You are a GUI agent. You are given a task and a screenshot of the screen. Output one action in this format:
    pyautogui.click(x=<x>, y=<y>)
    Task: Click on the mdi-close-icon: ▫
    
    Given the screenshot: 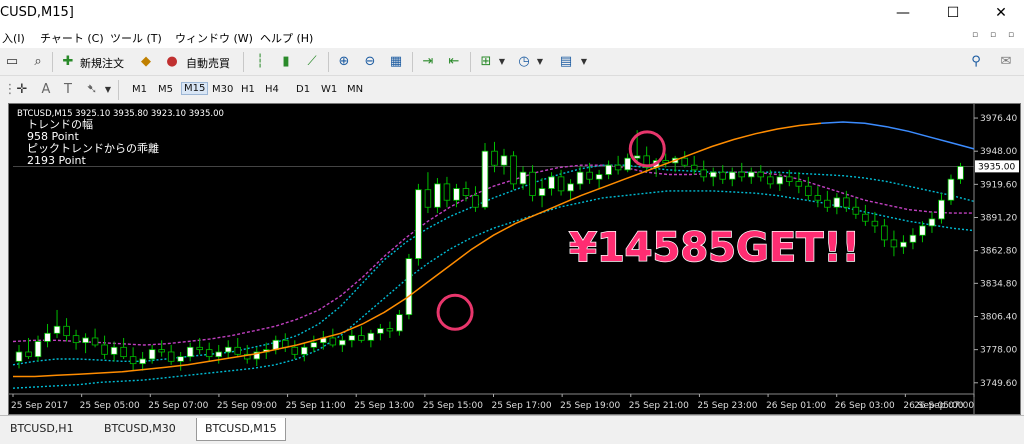 What is the action you would take?
    pyautogui.click(x=1011, y=35)
    